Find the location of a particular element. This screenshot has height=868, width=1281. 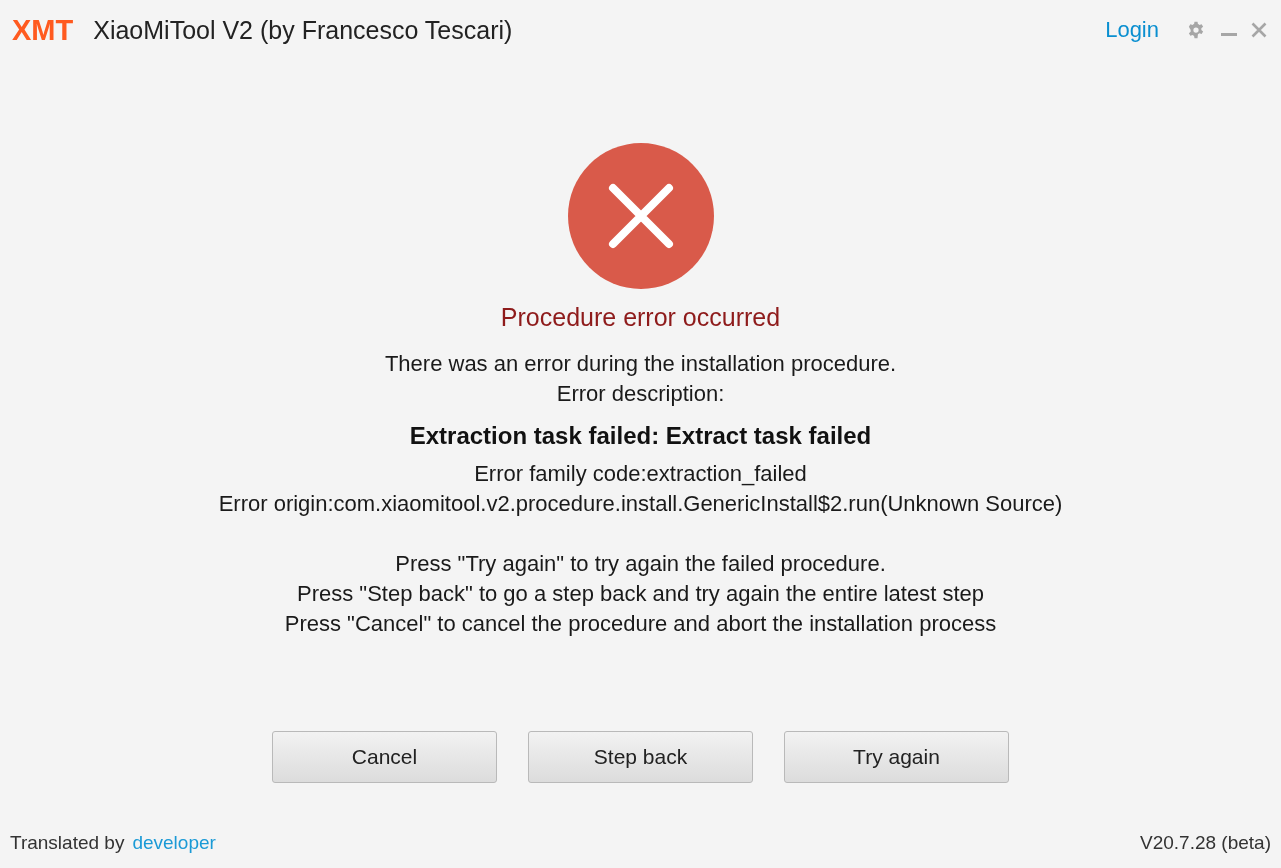

error-detail-line: Error origin:com.xiaomitool.v2.procedure.install.GenericInstall$2.run(Unknown Source) is located at coordinates (640, 504).